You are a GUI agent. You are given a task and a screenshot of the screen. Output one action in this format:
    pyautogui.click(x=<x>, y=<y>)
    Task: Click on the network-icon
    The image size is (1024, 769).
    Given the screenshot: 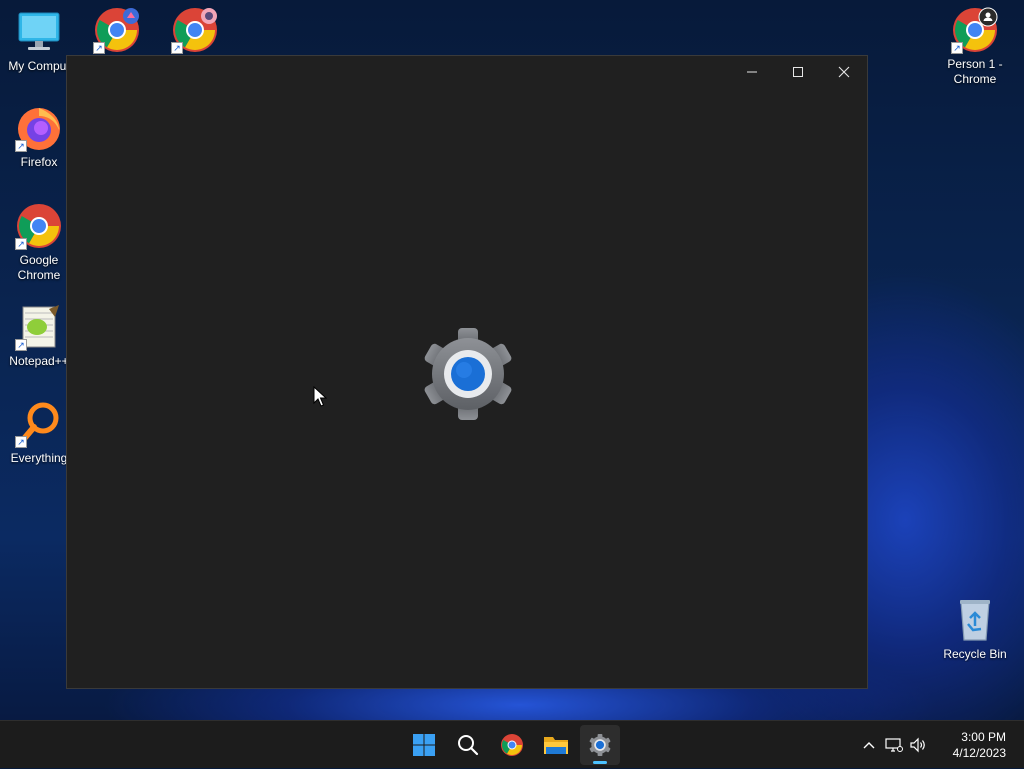 What is the action you would take?
    pyautogui.click(x=894, y=745)
    